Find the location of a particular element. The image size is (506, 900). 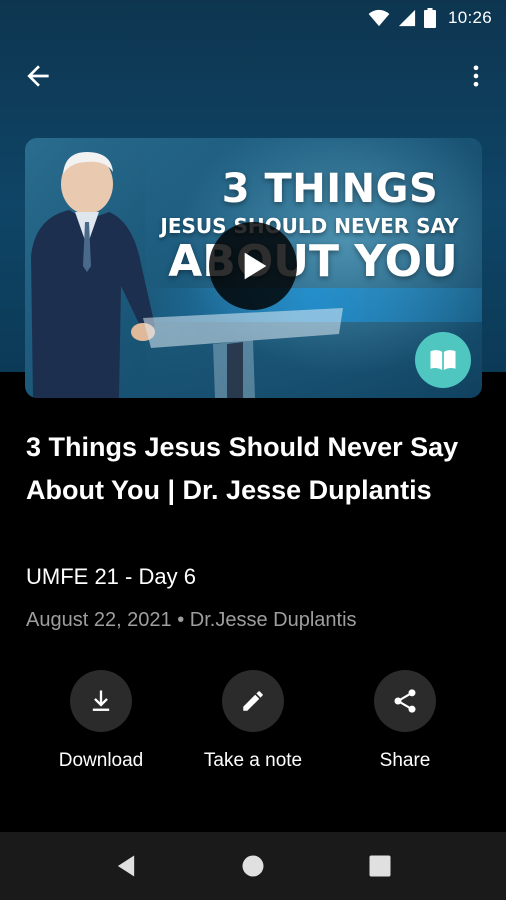

notes-book-button is located at coordinates (443, 360).